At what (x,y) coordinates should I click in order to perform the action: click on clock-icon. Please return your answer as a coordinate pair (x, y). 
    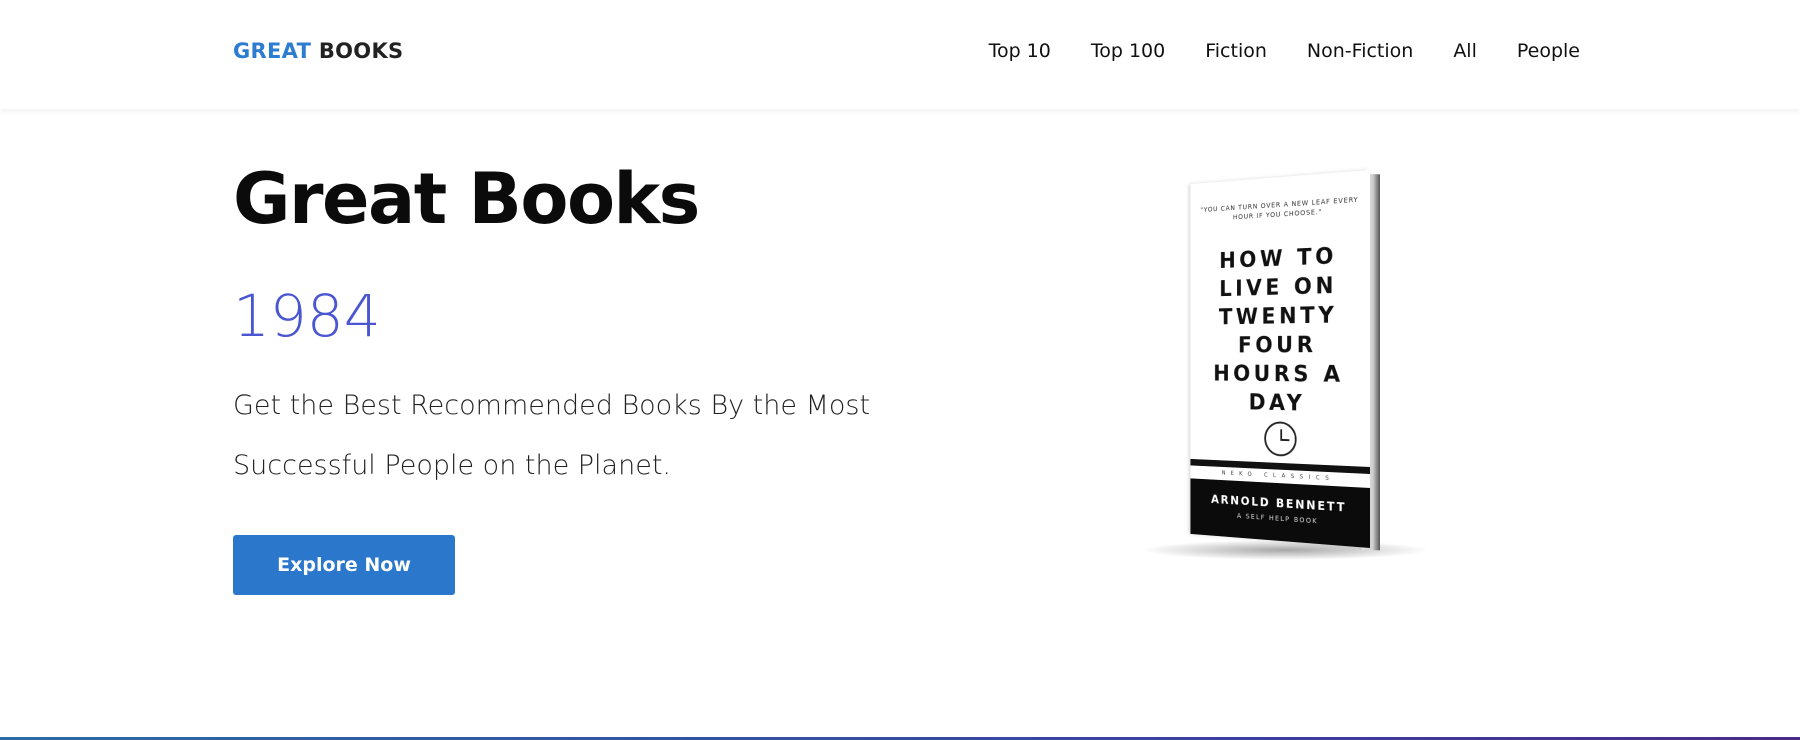
    Looking at the image, I should click on (1280, 439).